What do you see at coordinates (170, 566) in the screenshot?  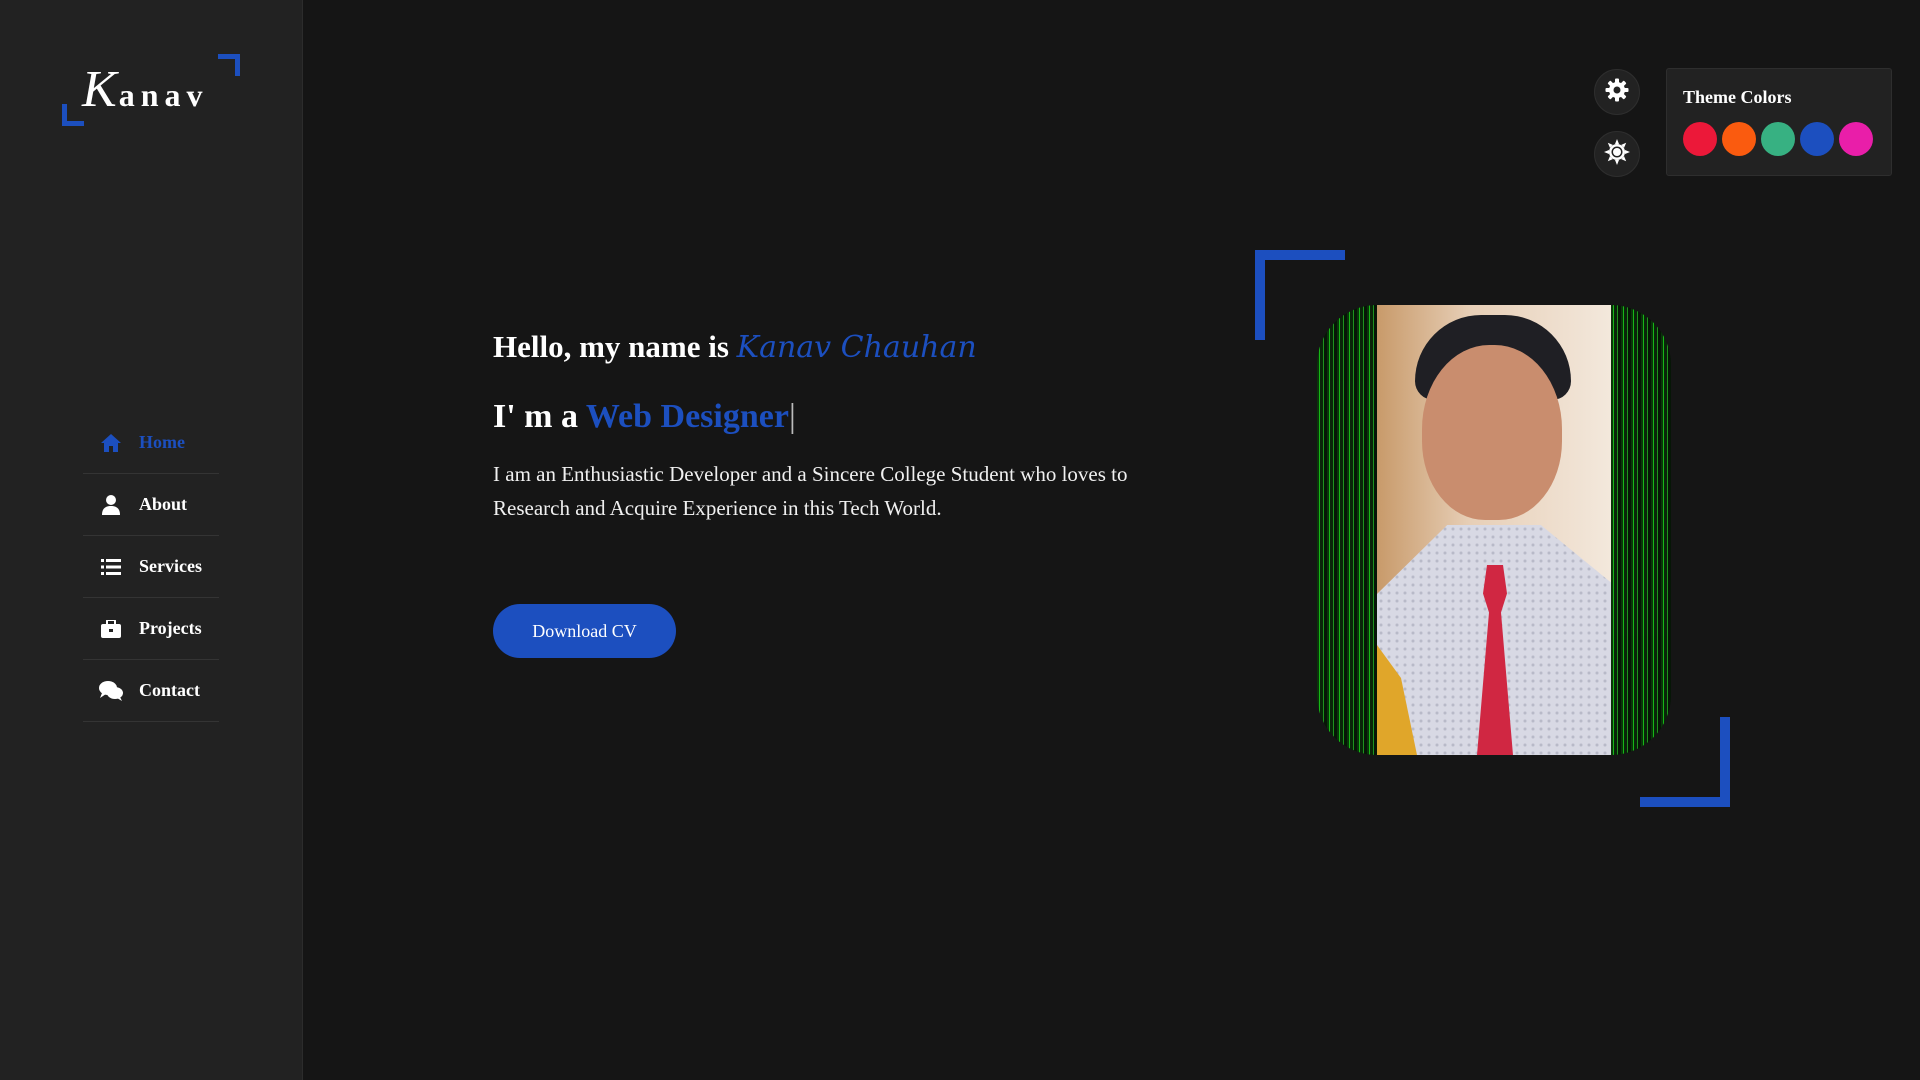 I see `nav-item-label: Services` at bounding box center [170, 566].